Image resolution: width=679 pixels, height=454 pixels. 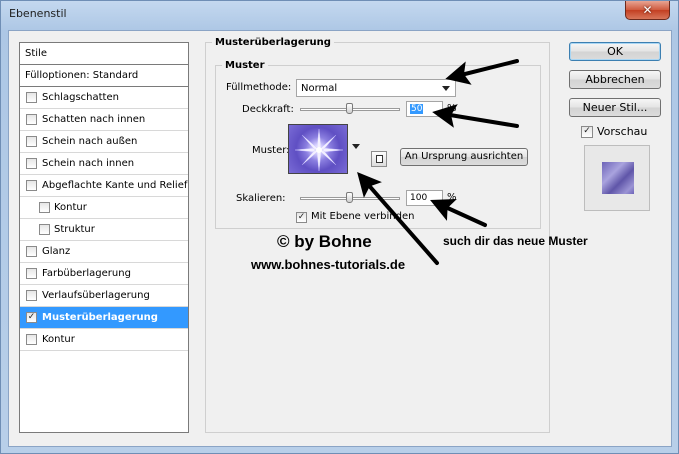 What do you see at coordinates (115, 185) in the screenshot?
I see `style-item-label: Abgeflachte Kante und Relief` at bounding box center [115, 185].